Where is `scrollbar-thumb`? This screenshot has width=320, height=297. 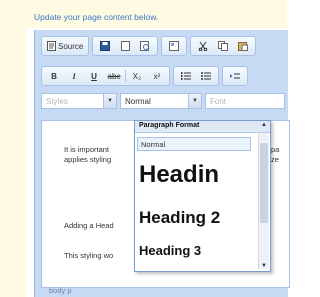
scrollbar-thumb is located at coordinates (264, 183).